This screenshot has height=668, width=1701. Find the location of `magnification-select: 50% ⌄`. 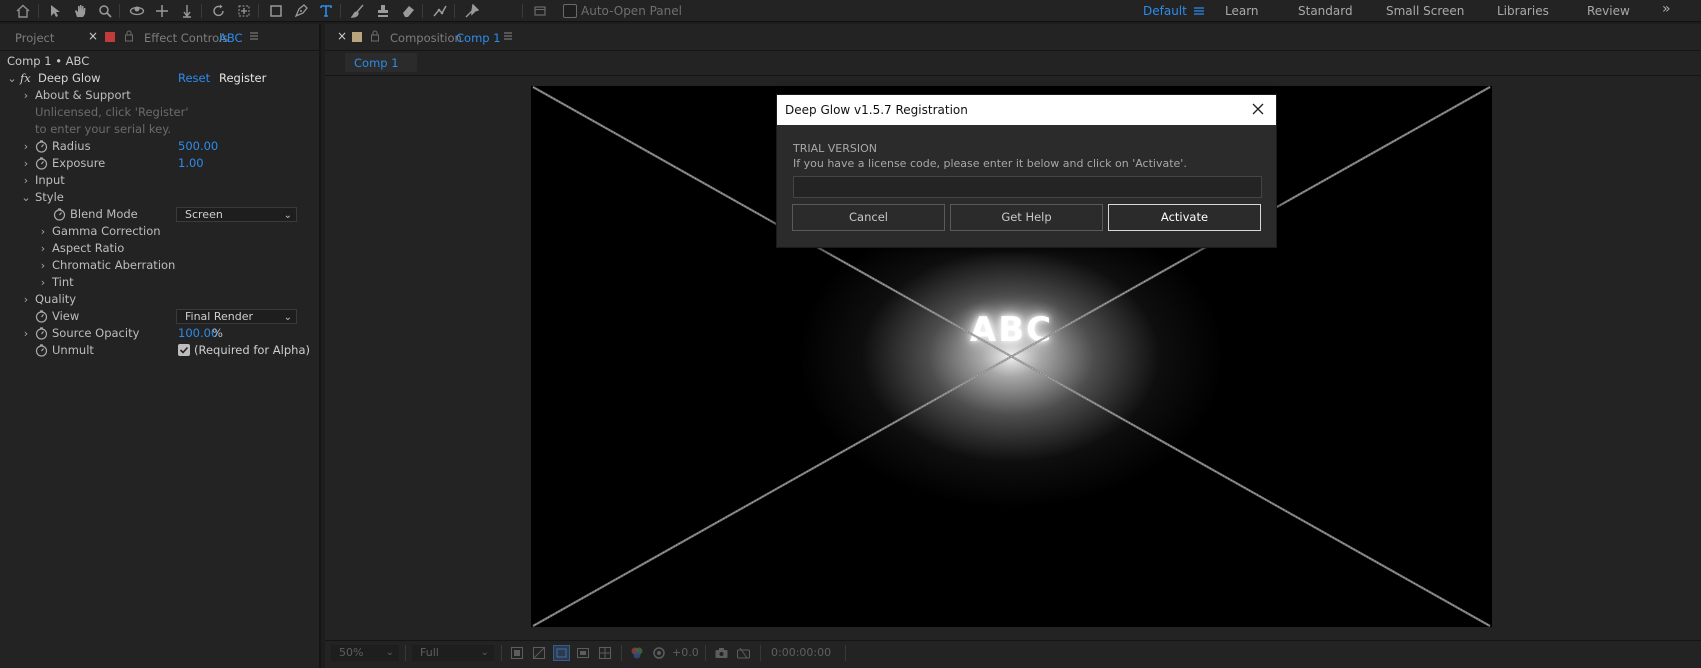

magnification-select: 50% ⌄ is located at coordinates (365, 653).